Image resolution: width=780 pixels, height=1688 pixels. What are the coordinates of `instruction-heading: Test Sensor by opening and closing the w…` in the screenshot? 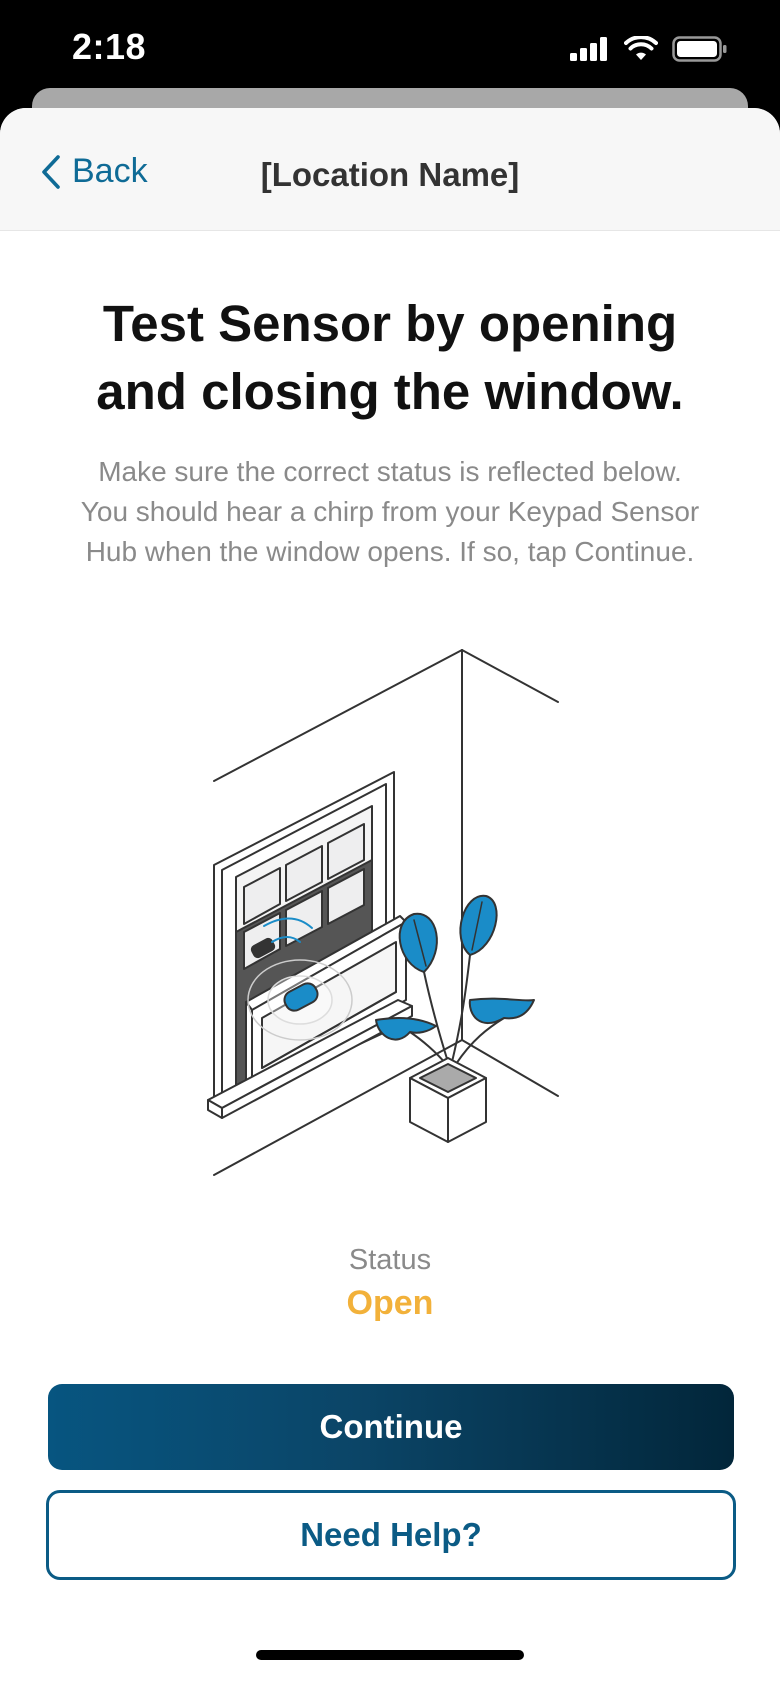 It's located at (390, 358).